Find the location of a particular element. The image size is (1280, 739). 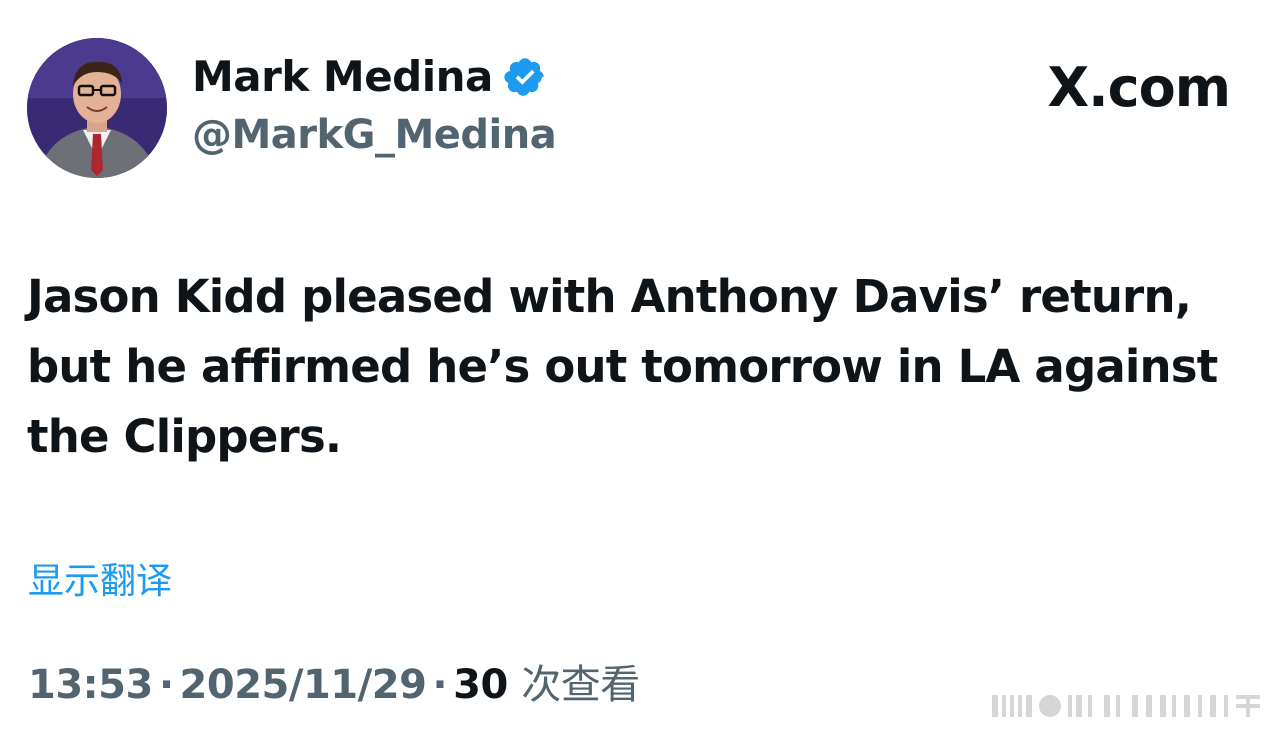

watermark-icon is located at coordinates (1126, 706).